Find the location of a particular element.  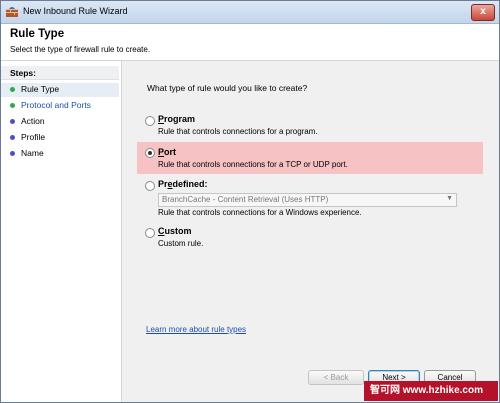

program-label: Program is located at coordinates (177, 119).